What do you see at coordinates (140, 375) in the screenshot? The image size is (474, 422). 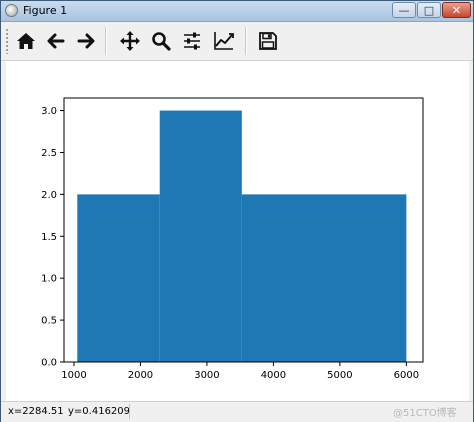 I see `x-tick-label: 2000` at bounding box center [140, 375].